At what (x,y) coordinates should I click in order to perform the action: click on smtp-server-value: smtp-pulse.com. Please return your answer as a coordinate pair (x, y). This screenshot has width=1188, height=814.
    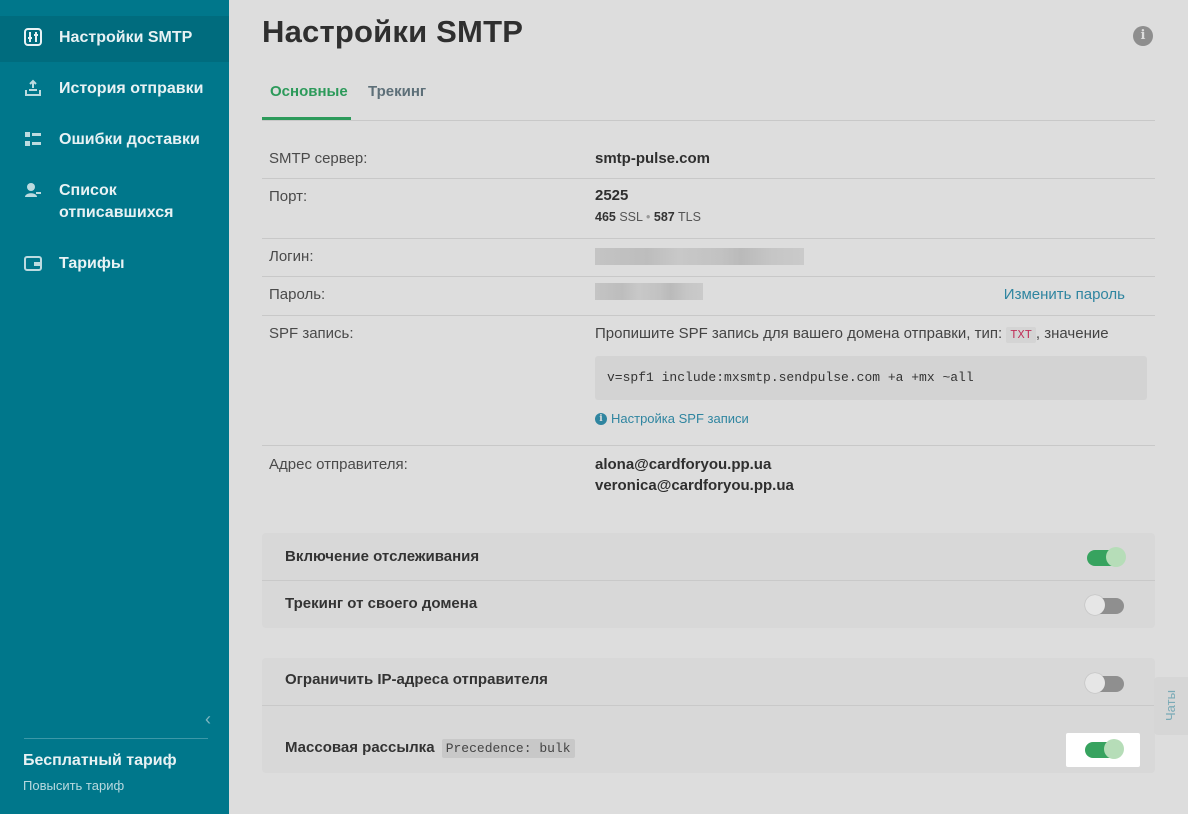
    Looking at the image, I should click on (653, 158).